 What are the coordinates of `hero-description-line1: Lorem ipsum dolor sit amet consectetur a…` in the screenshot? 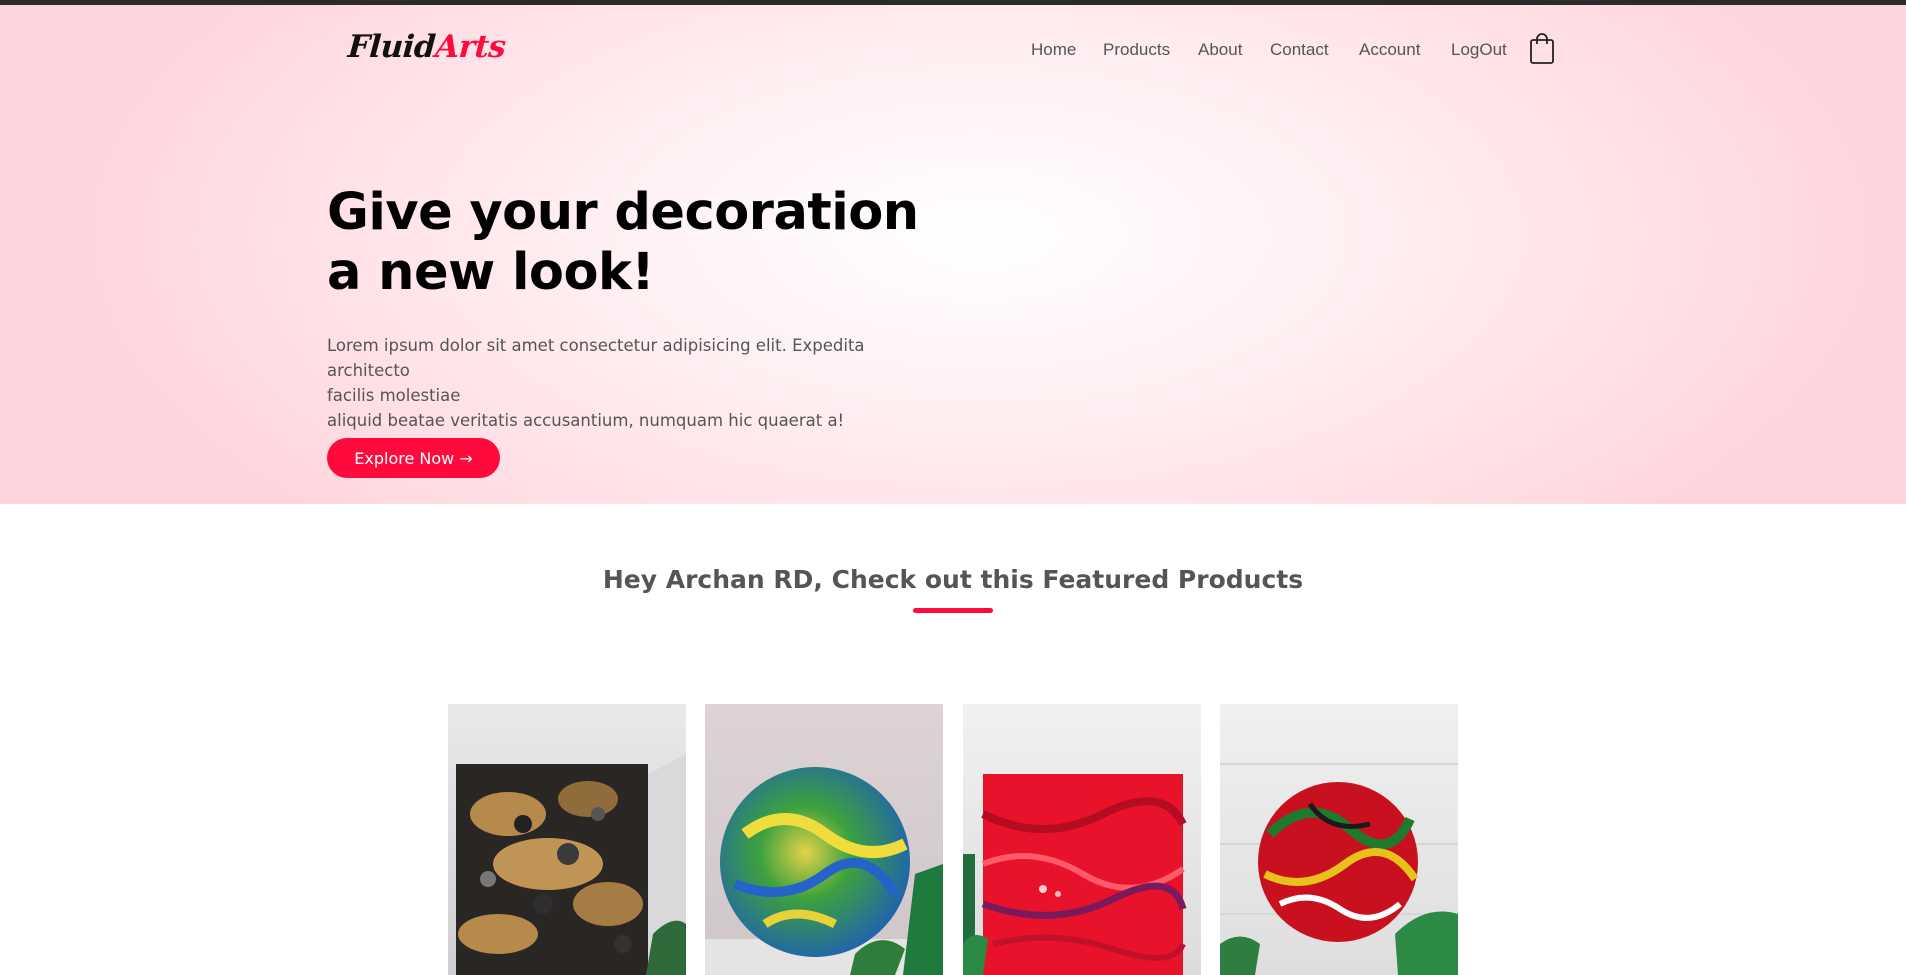 It's located at (596, 358).